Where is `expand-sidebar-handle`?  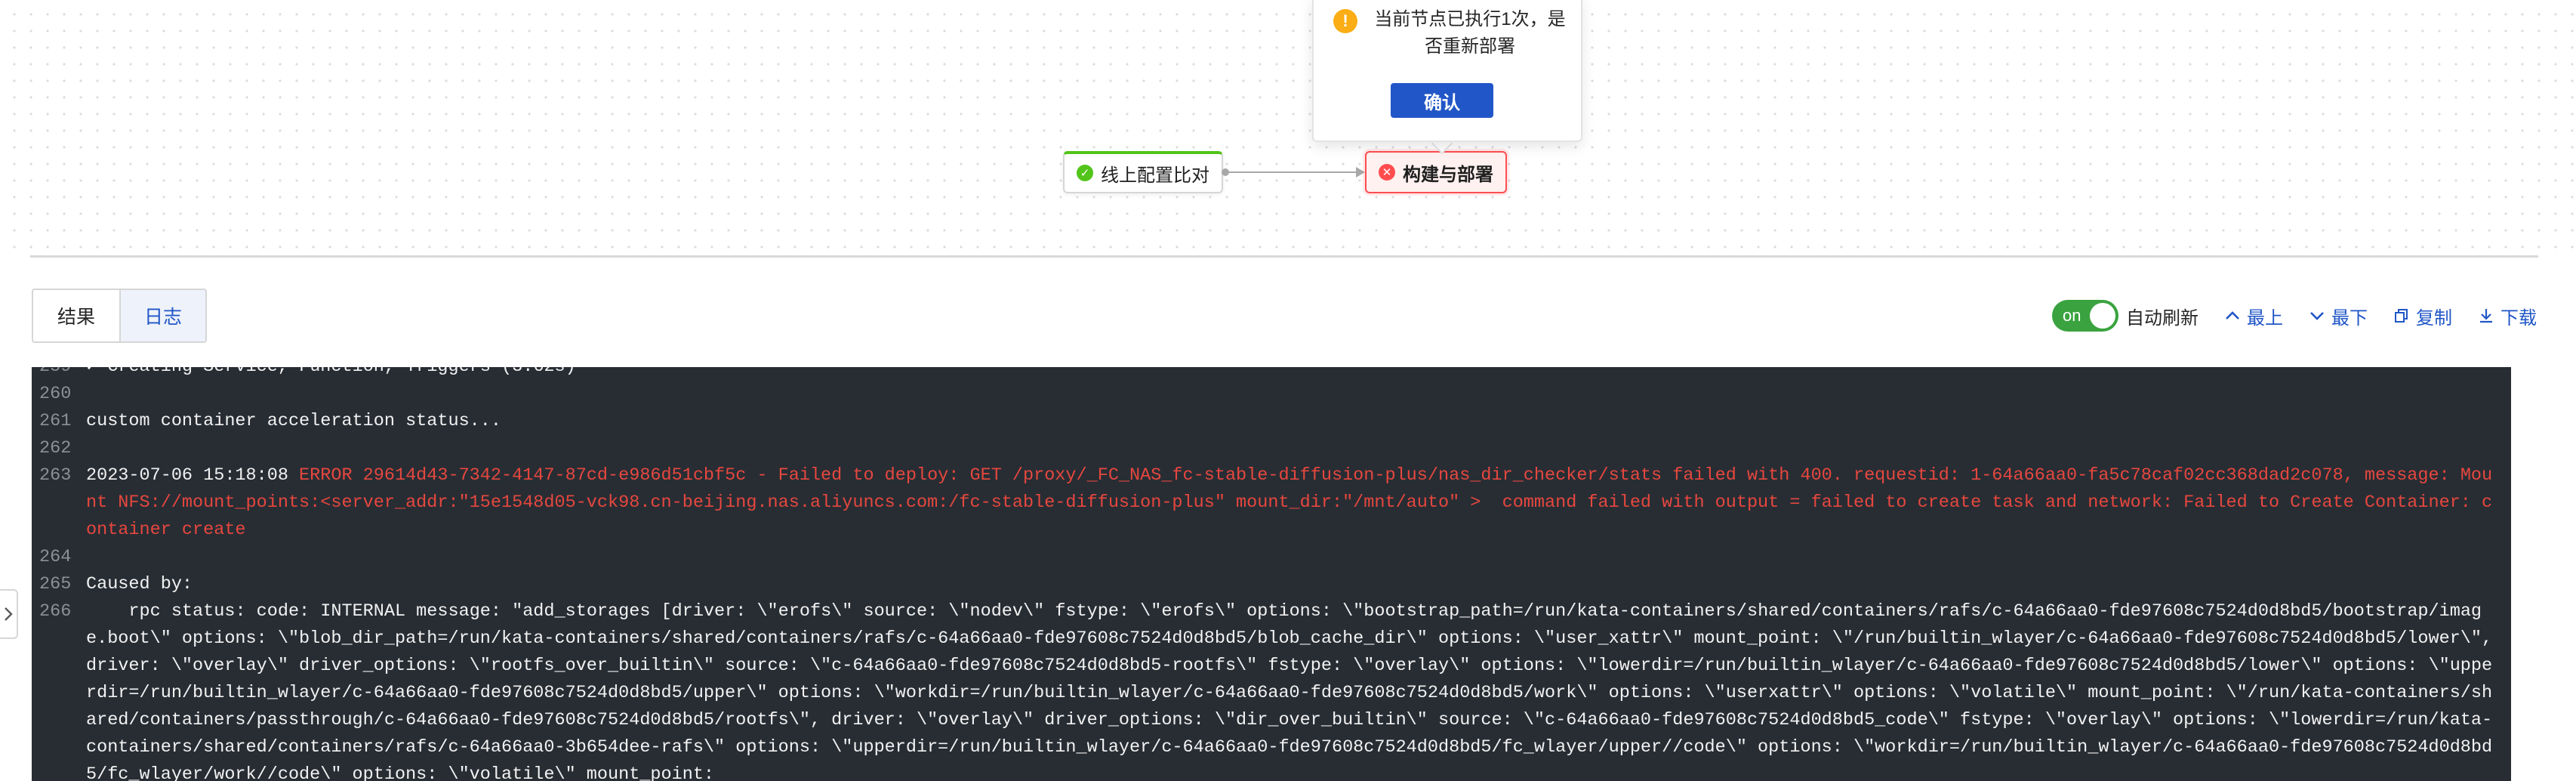 expand-sidebar-handle is located at coordinates (9, 614).